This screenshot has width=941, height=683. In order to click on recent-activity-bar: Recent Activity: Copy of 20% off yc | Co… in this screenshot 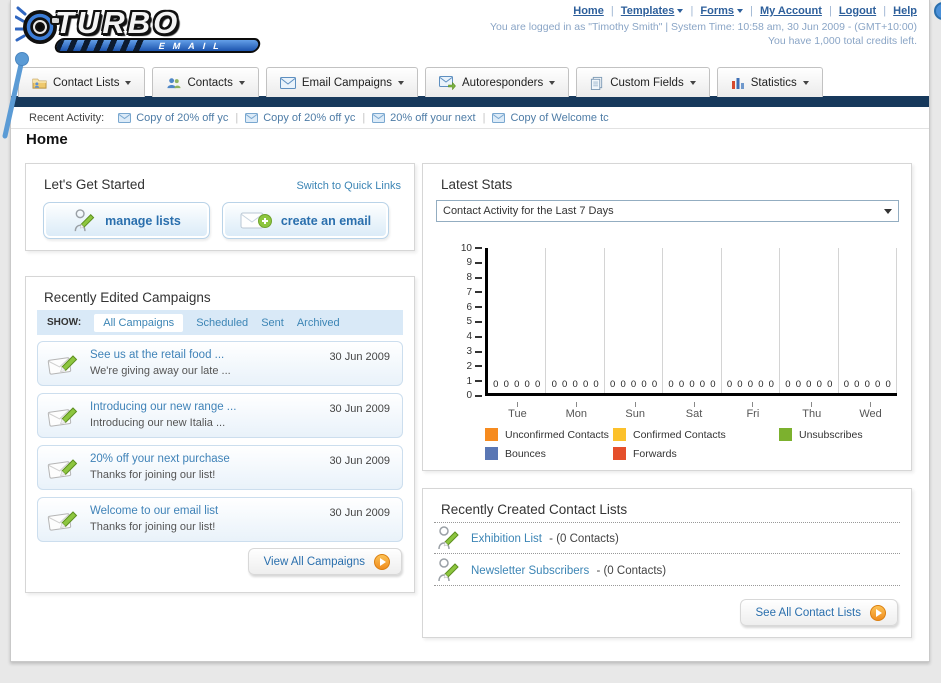, I will do `click(470, 118)`.